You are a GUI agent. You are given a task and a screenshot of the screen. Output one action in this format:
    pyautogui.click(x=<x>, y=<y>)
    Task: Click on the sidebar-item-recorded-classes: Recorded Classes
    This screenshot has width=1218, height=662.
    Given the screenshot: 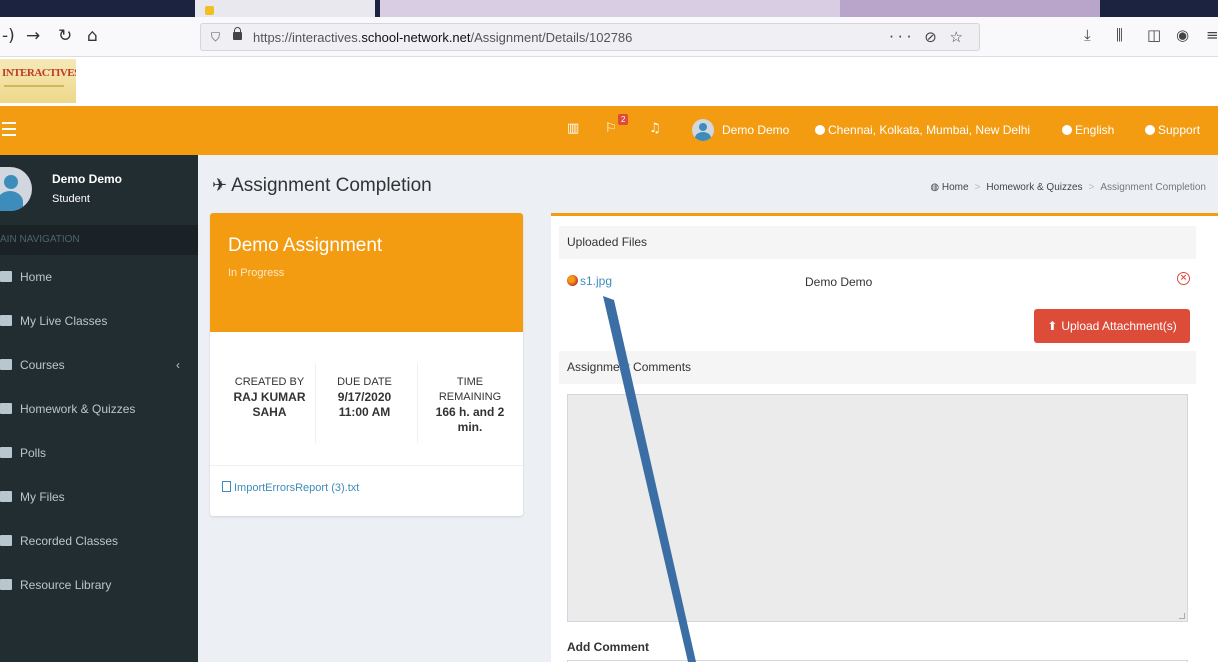 What is the action you would take?
    pyautogui.click(x=99, y=541)
    